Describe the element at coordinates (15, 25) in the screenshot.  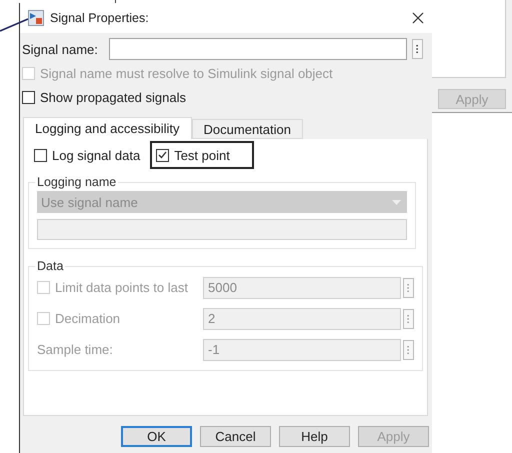
I see `leader-line` at that location.